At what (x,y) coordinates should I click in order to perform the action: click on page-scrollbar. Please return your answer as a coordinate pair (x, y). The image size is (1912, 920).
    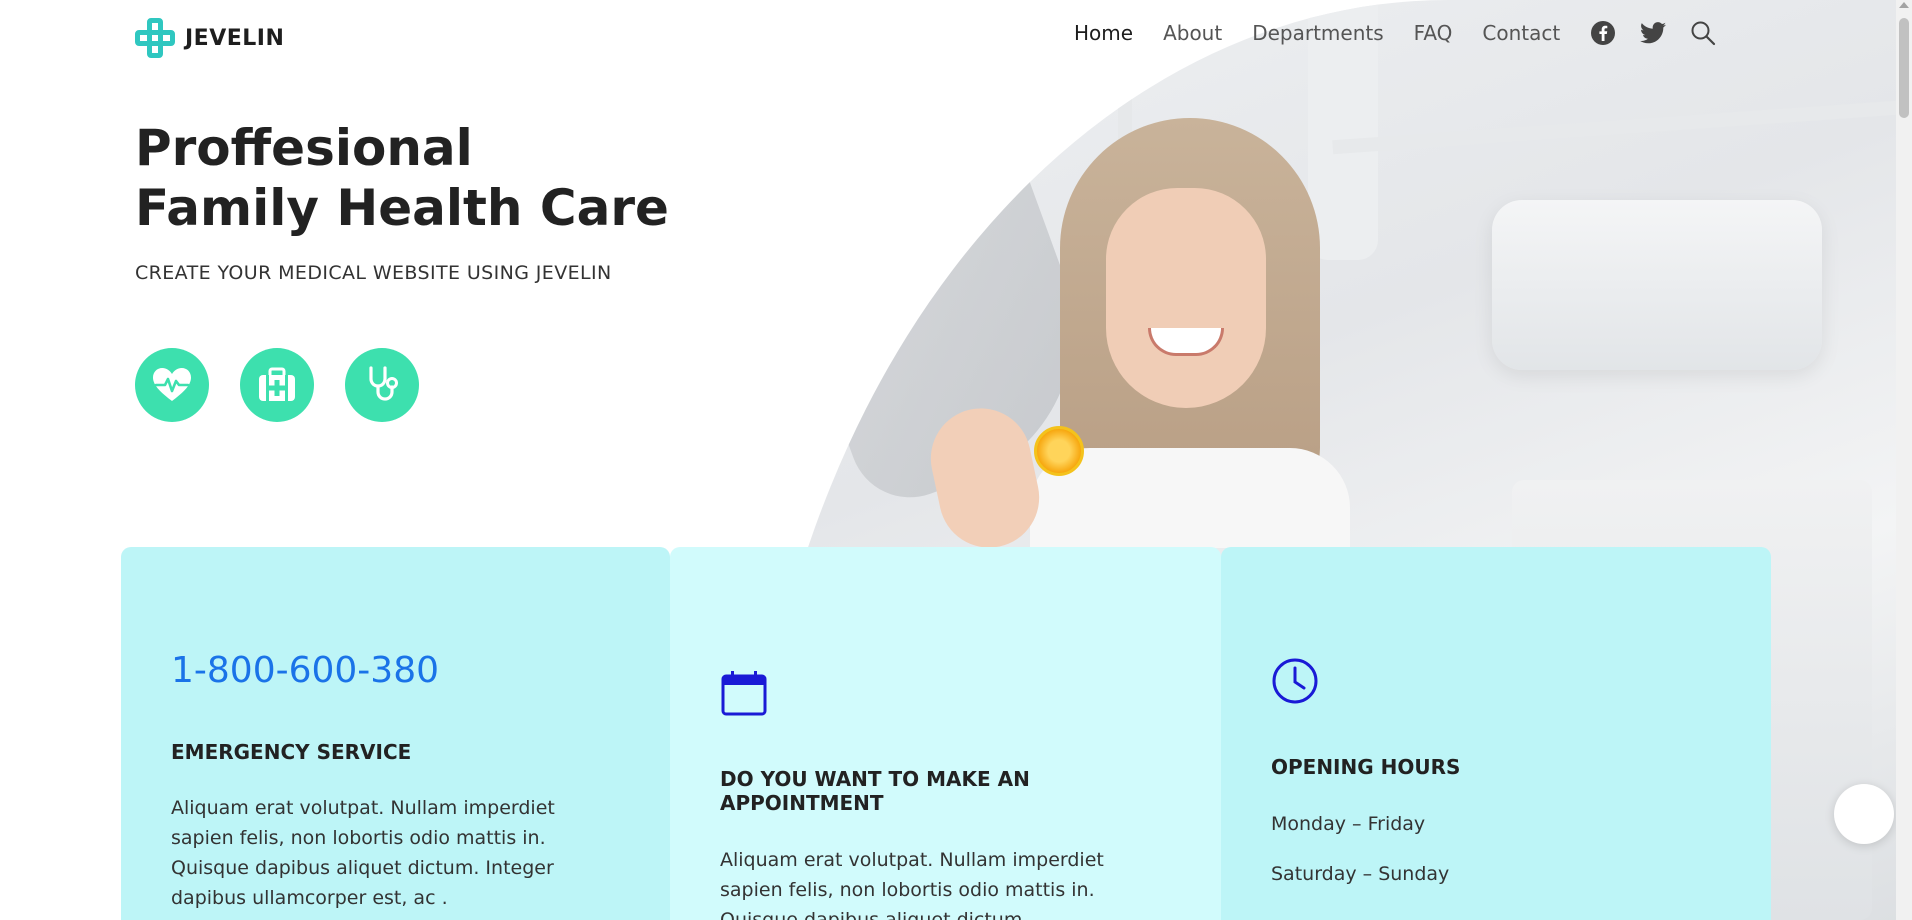
    Looking at the image, I should click on (1904, 460).